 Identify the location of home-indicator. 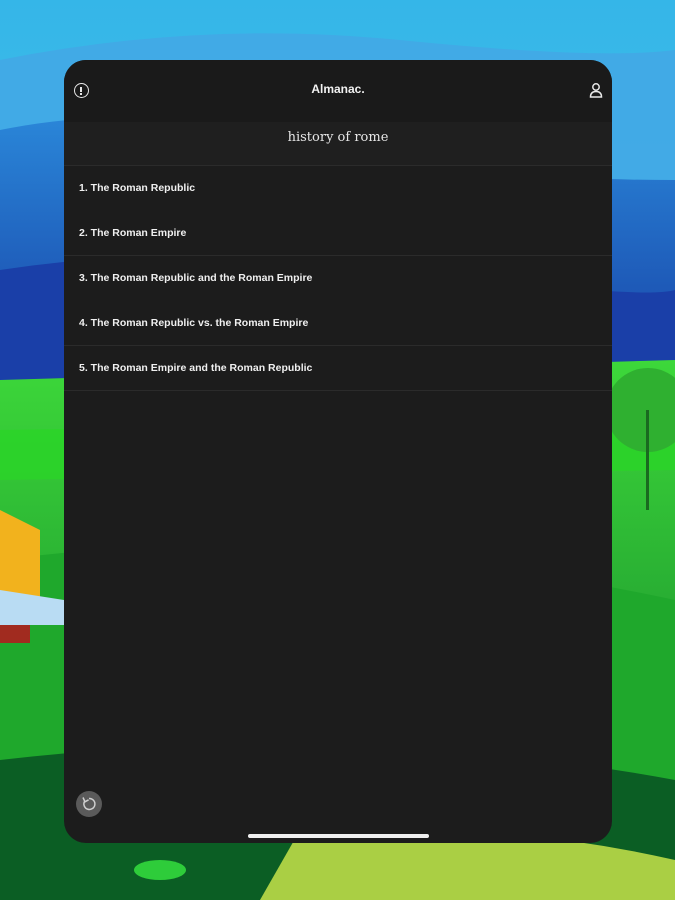
(338, 836).